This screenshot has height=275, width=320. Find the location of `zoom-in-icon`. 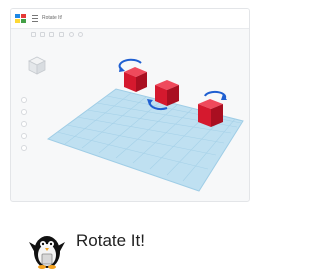

zoom-in-icon is located at coordinates (24, 124).